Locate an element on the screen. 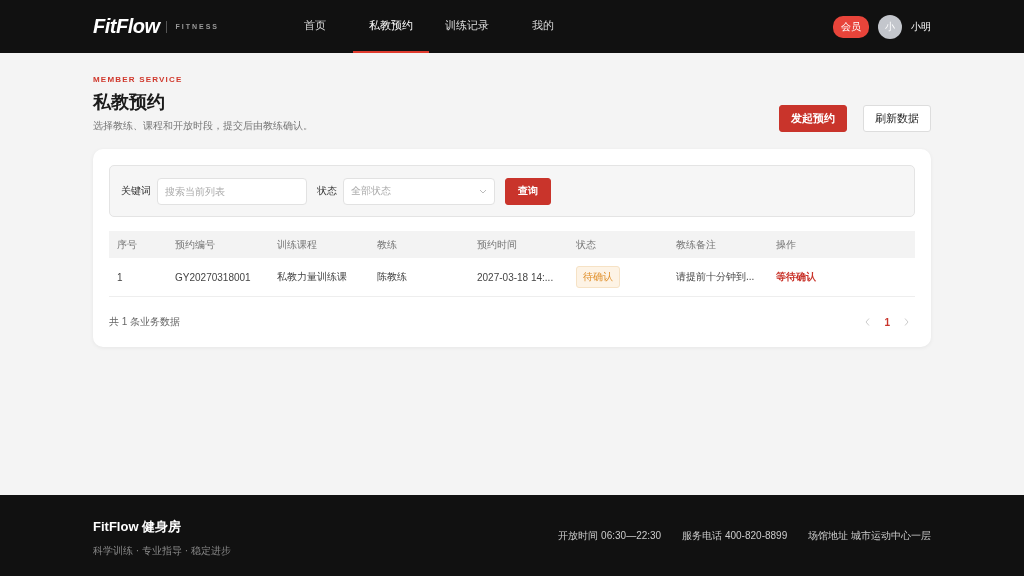 The image size is (1024, 576). column-header: 训练课程 is located at coordinates (296, 244).